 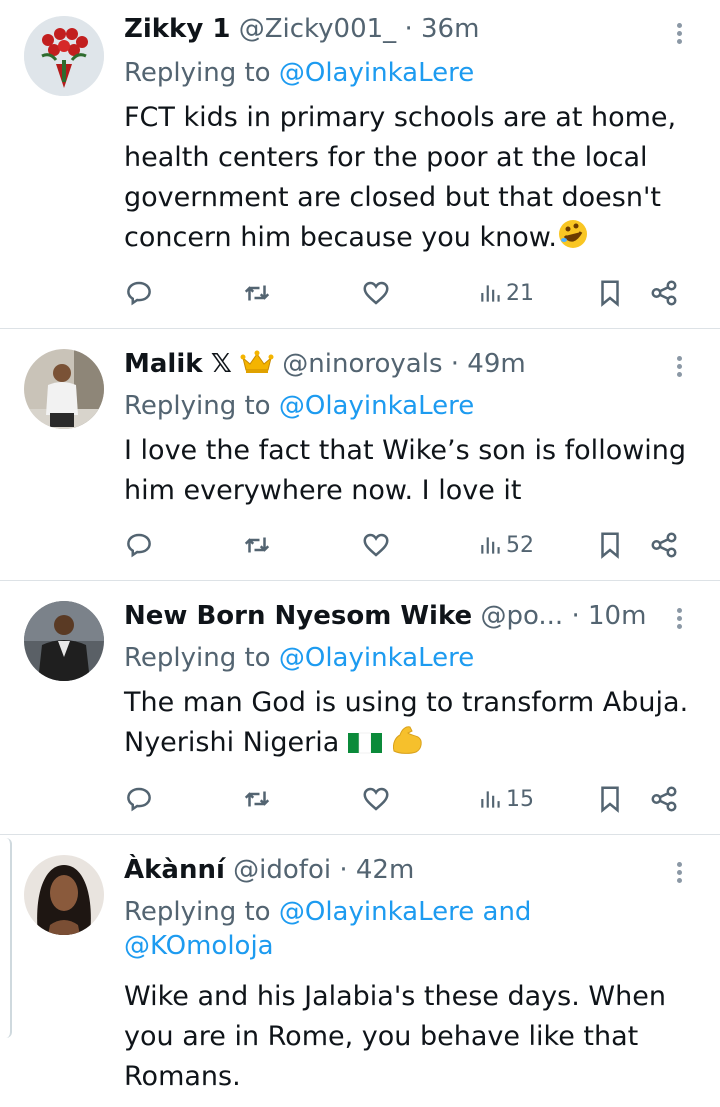 I want to click on tweet-text-line: government are closed but that doesn't, so click(x=392, y=197).